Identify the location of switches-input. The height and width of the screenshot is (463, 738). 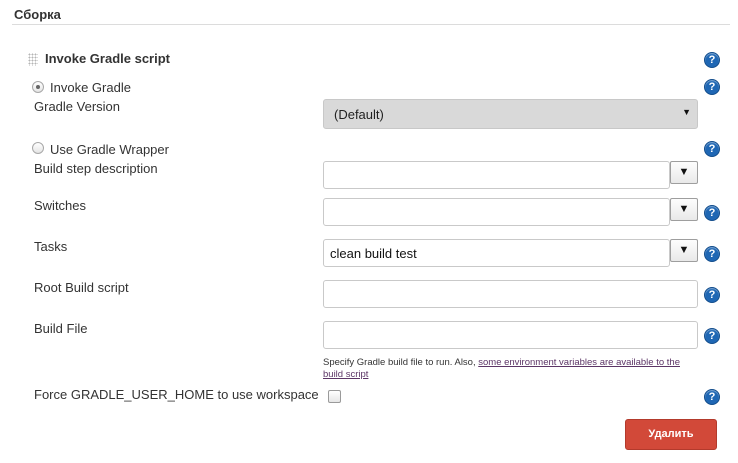
(496, 212).